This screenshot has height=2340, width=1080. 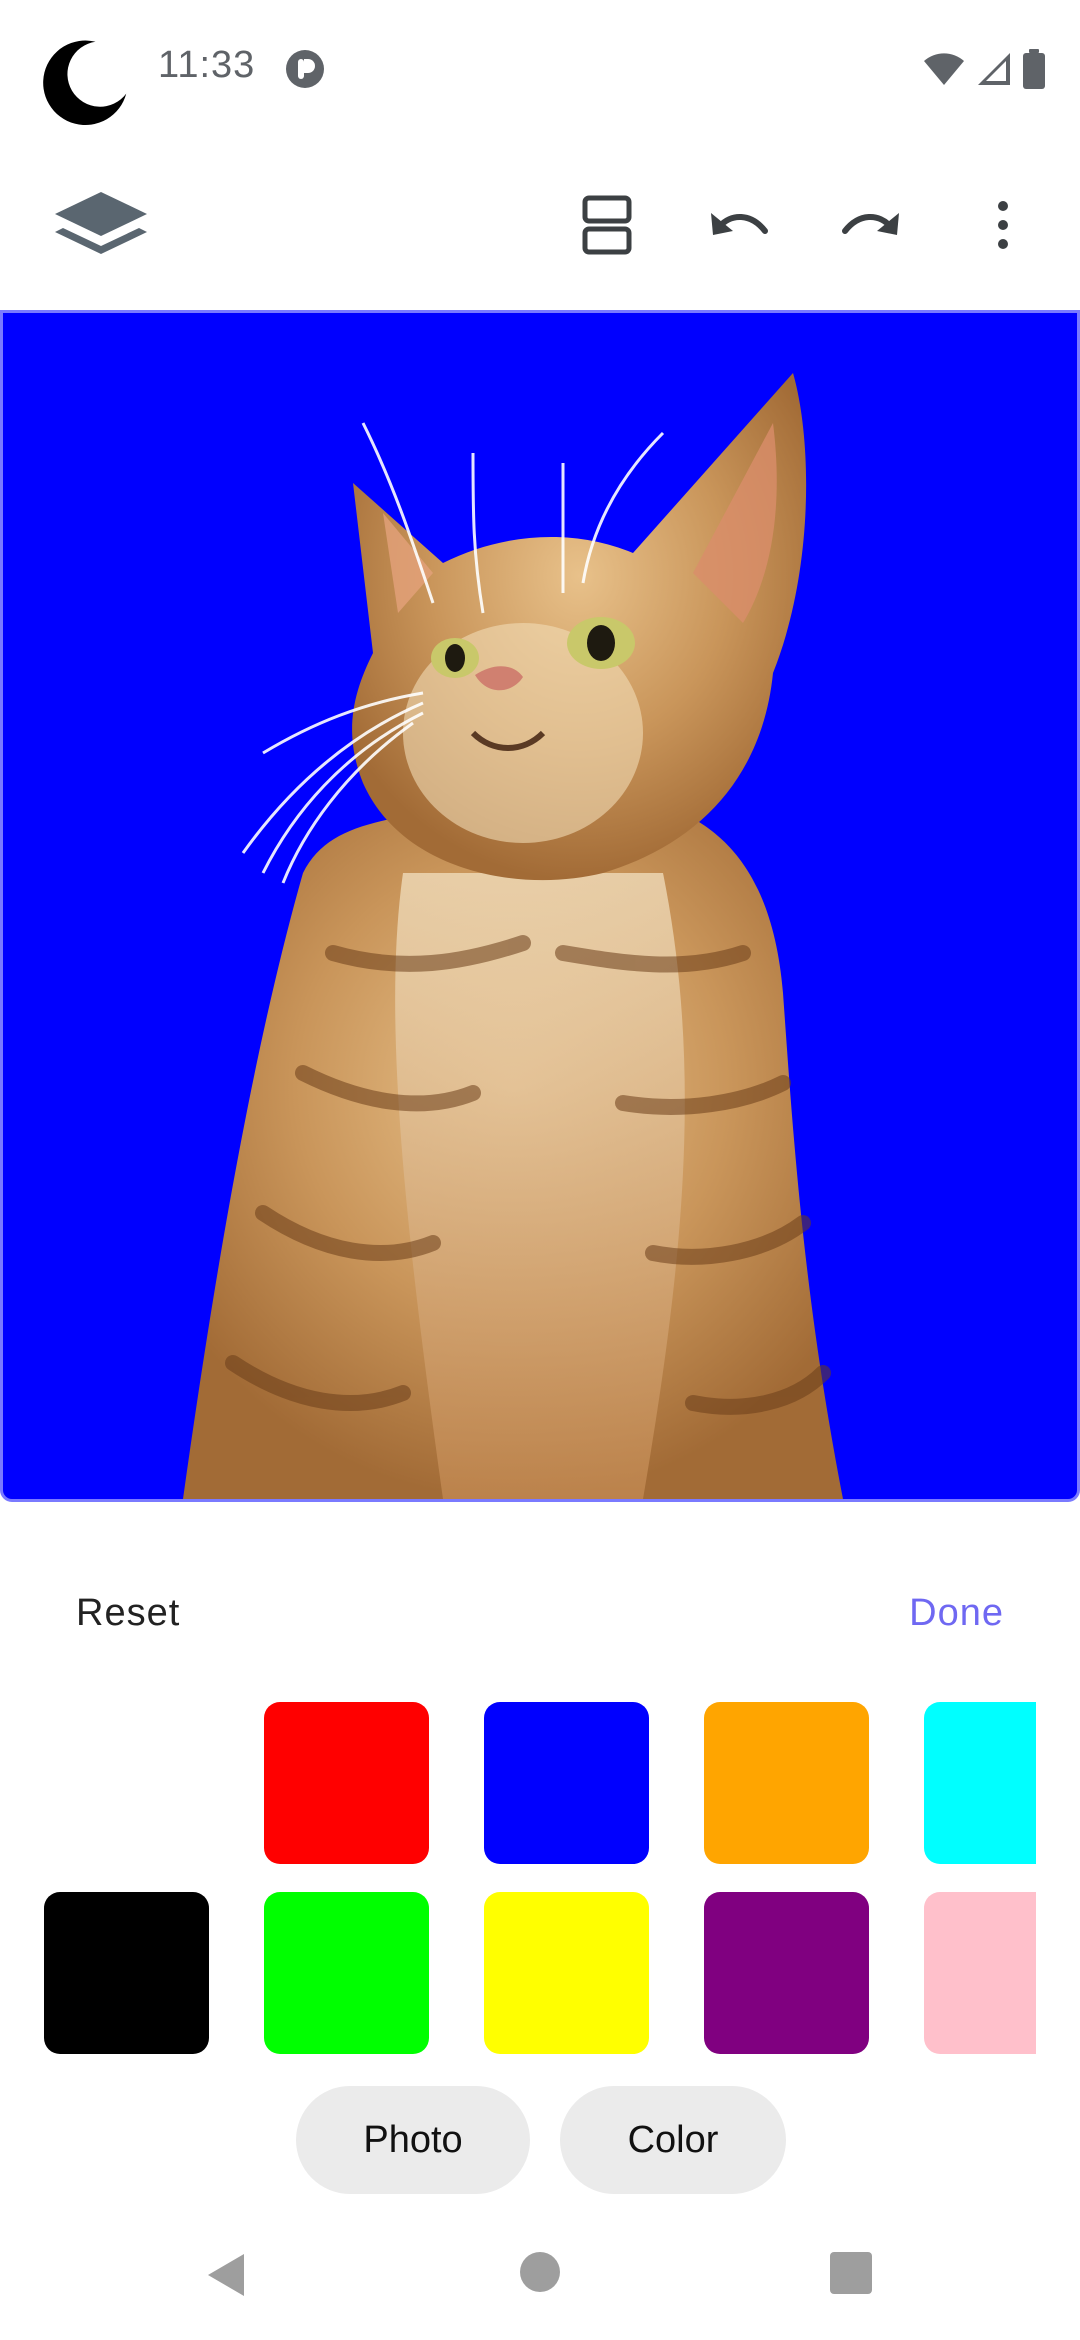 I want to click on swatch-cyan, so click(x=980, y=1783).